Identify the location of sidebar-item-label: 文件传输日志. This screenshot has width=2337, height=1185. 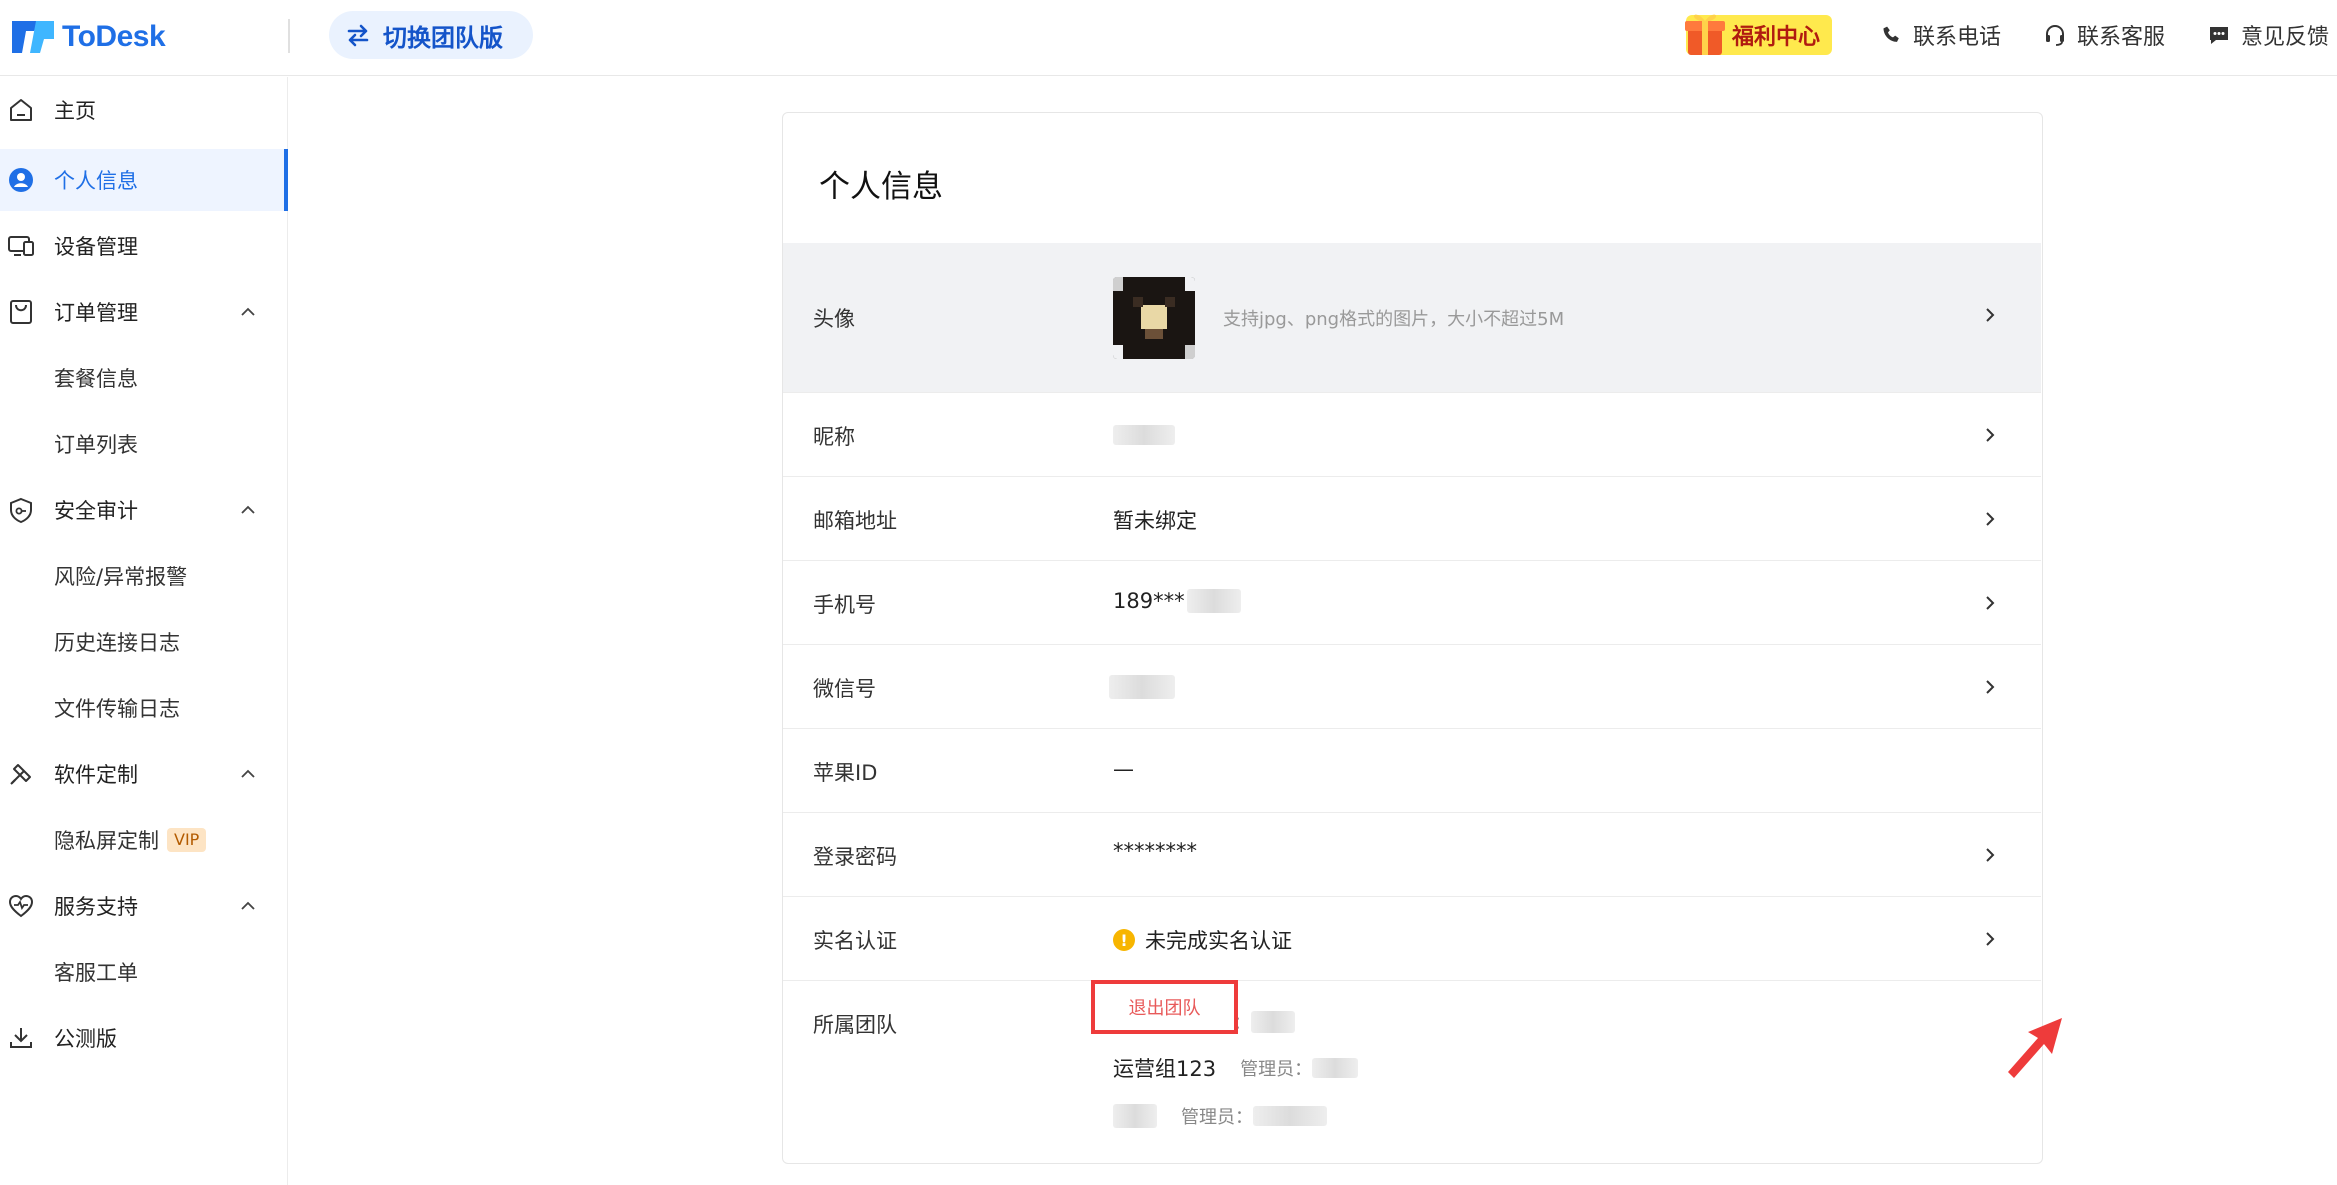
(117, 709).